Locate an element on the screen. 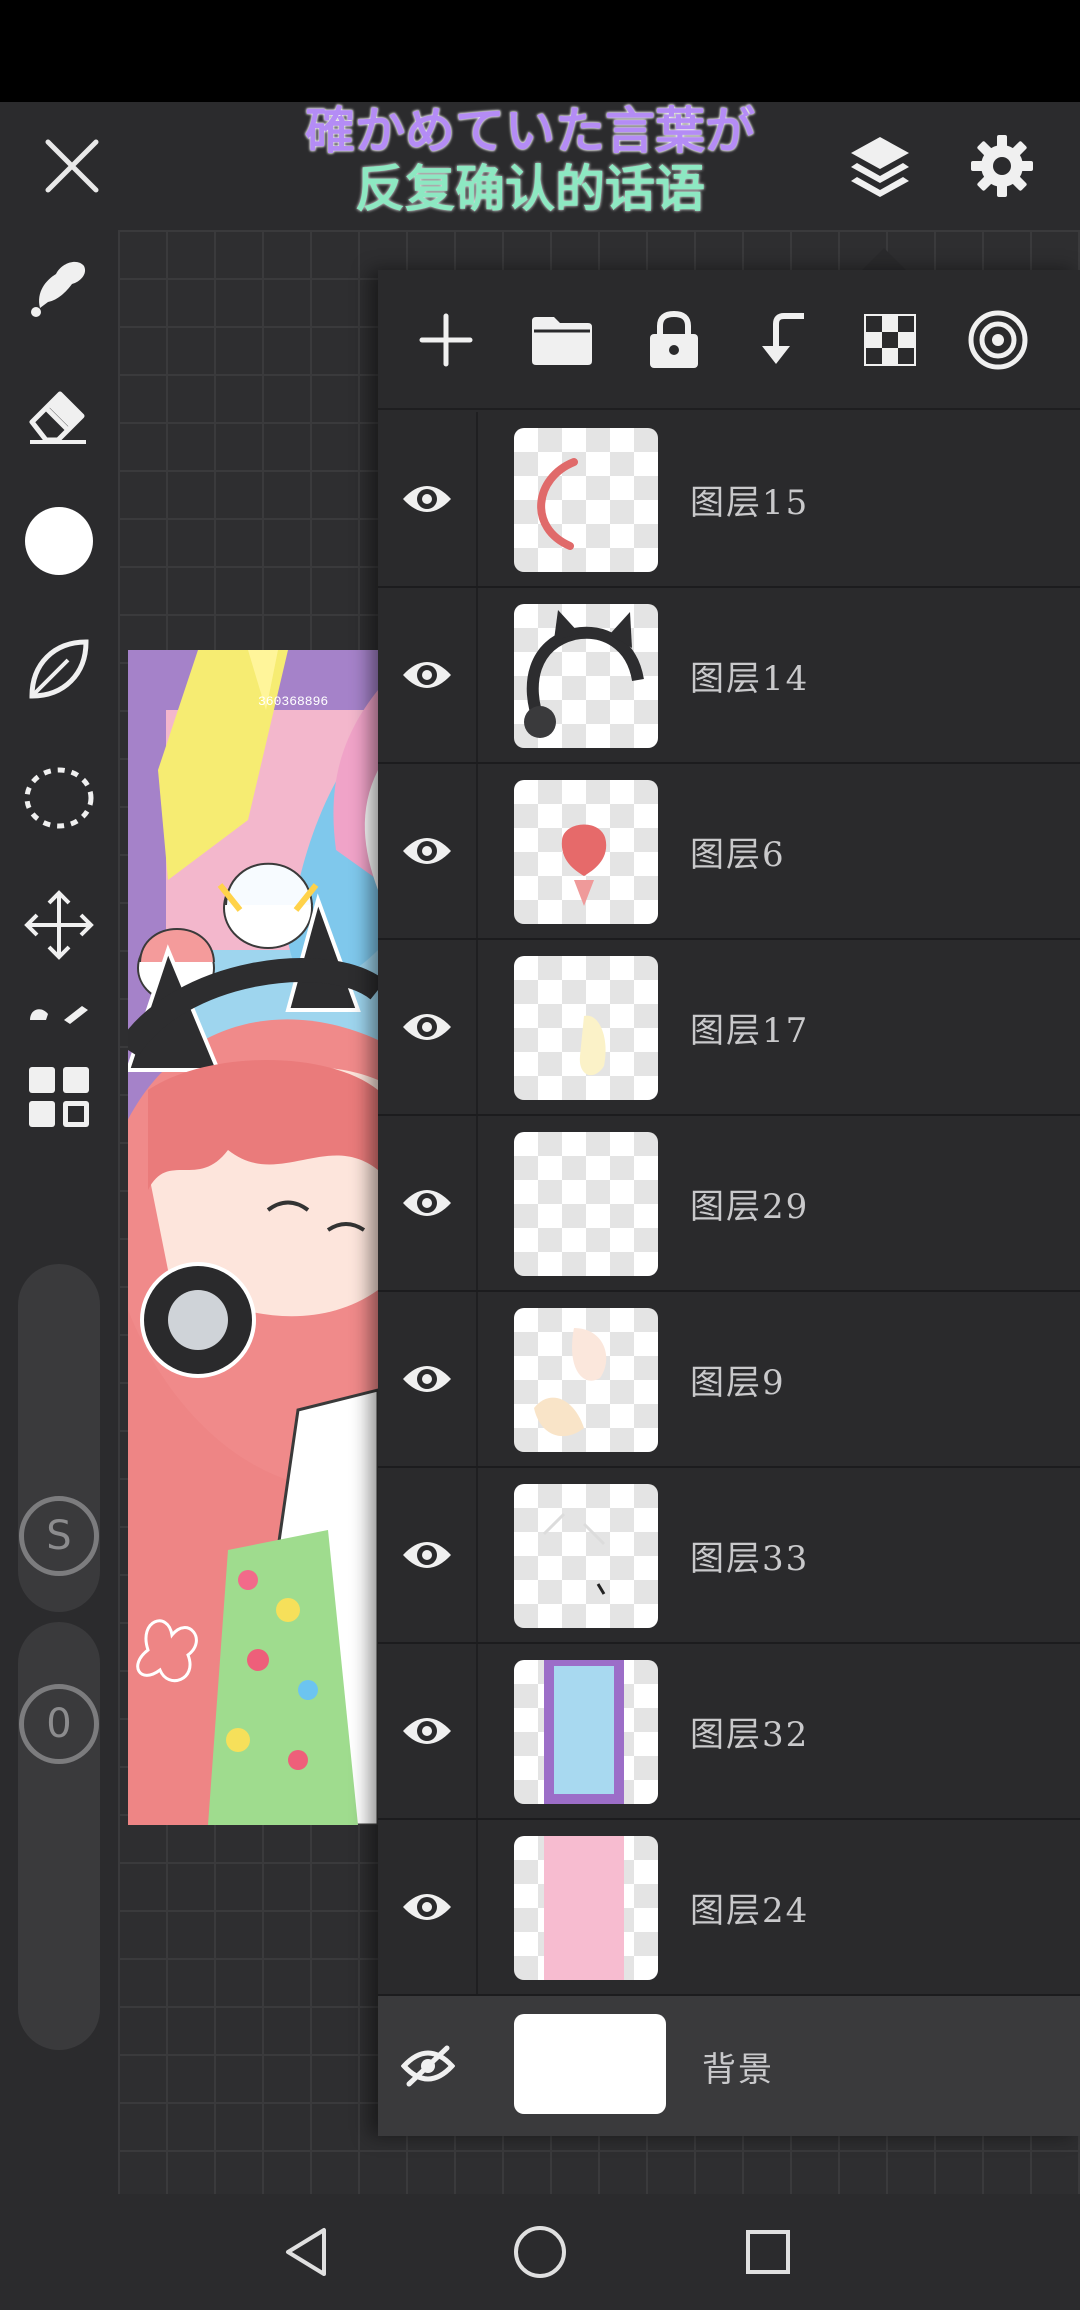 The height and width of the screenshot is (2310, 1080). layer-row: 图层6 is located at coordinates (729, 852).